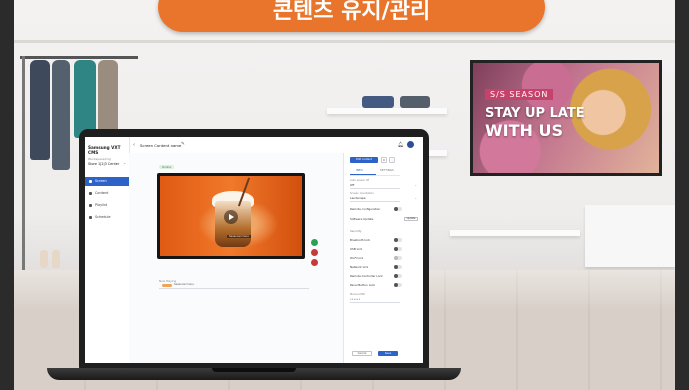 Image resolution: width=689 pixels, height=390 pixels. What do you see at coordinates (362, 353) in the screenshot?
I see `cancel-button: Cancel` at bounding box center [362, 353].